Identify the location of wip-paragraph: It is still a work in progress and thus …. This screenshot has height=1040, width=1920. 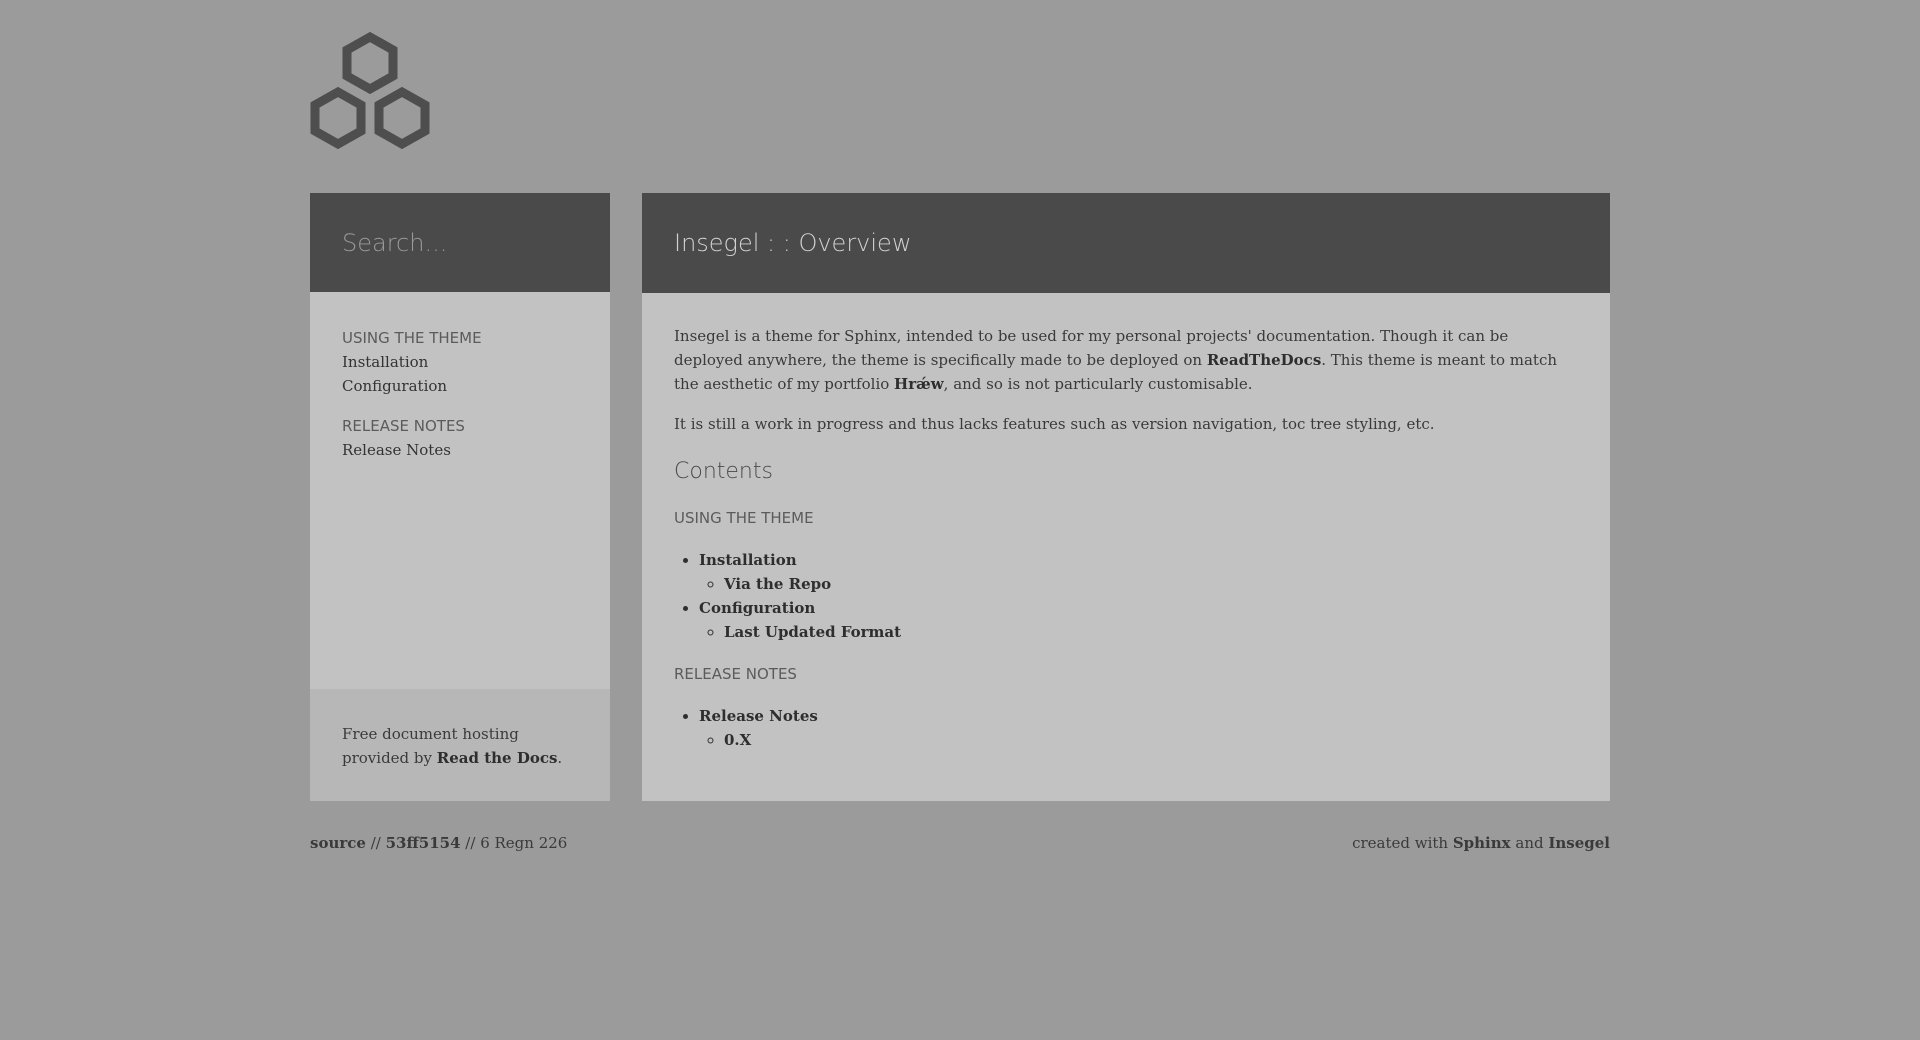
(1054, 424).